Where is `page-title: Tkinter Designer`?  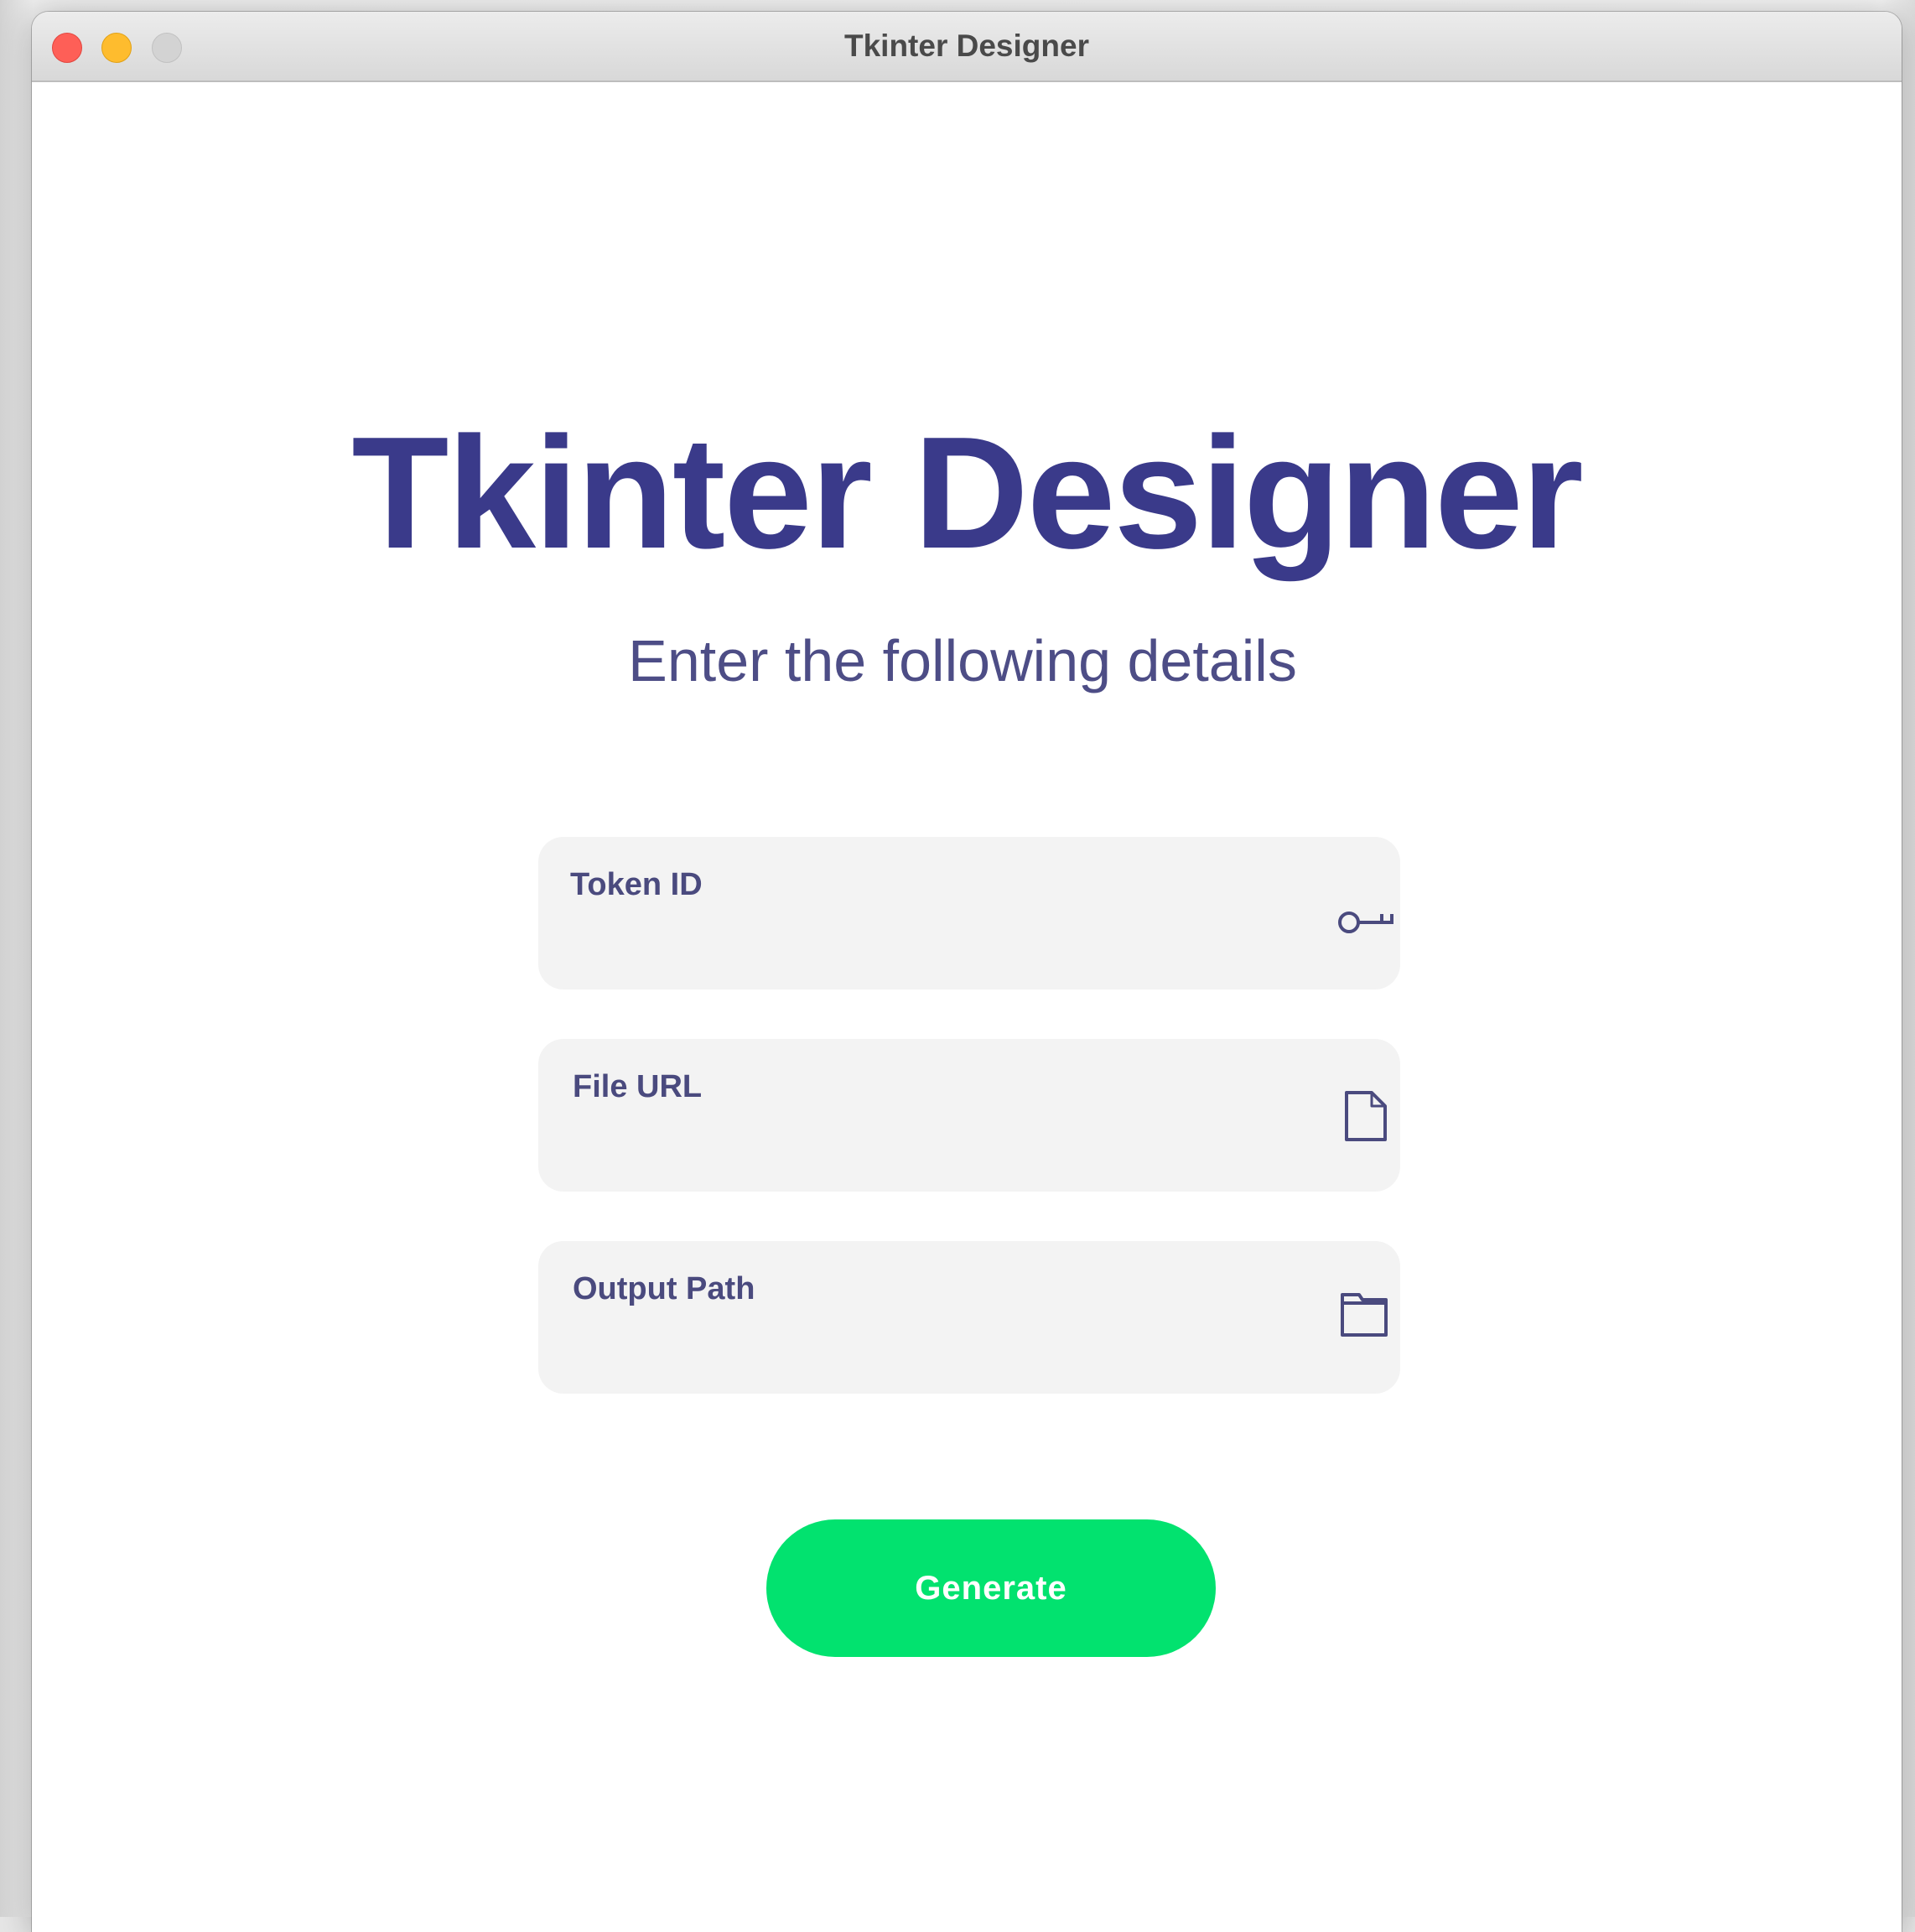
page-title: Tkinter Designer is located at coordinates (967, 493).